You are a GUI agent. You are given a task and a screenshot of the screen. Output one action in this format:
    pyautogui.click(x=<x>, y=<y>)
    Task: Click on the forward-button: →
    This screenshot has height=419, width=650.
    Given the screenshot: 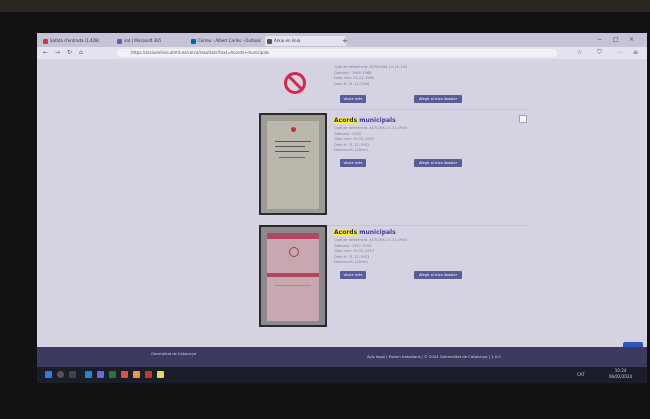 What is the action you would take?
    pyautogui.click(x=57, y=53)
    